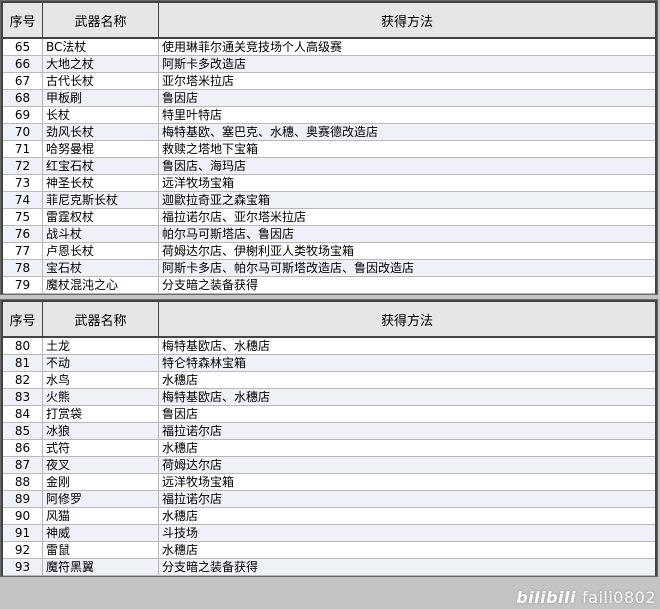  What do you see at coordinates (101, 64) in the screenshot?
I see `cell-name: 大地之杖` at bounding box center [101, 64].